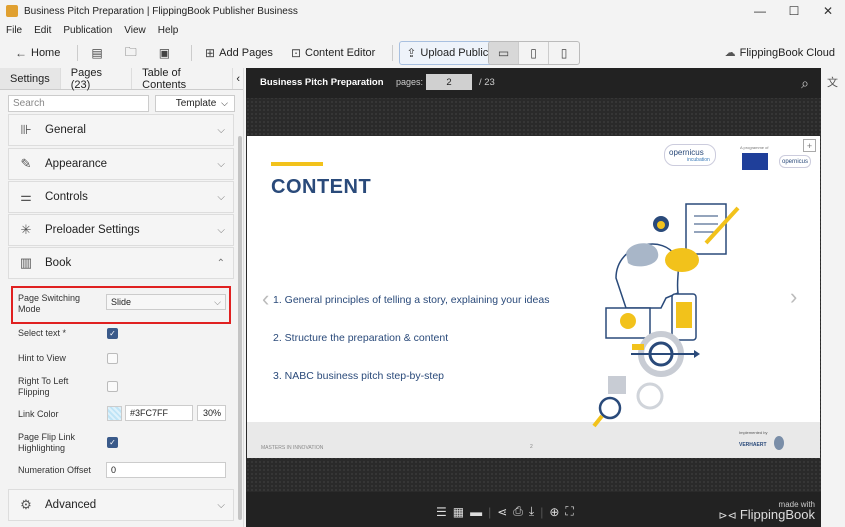 The width and height of the screenshot is (845, 527). I want to click on zoom-icon: ⊕, so click(554, 512).